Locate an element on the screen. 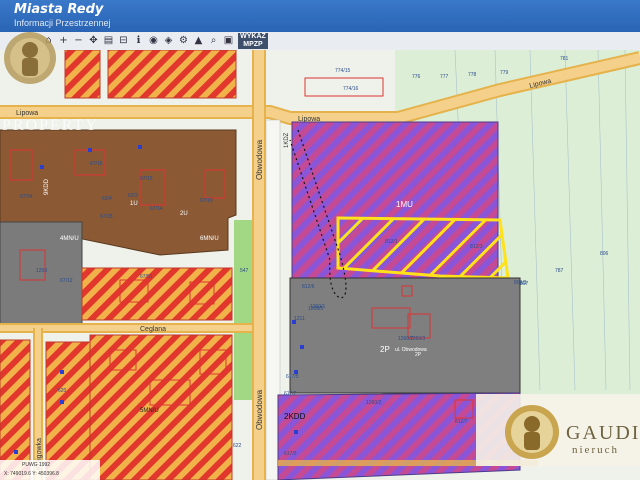 The width and height of the screenshot is (640, 480). parcel-label: 776 is located at coordinates (416, 77).